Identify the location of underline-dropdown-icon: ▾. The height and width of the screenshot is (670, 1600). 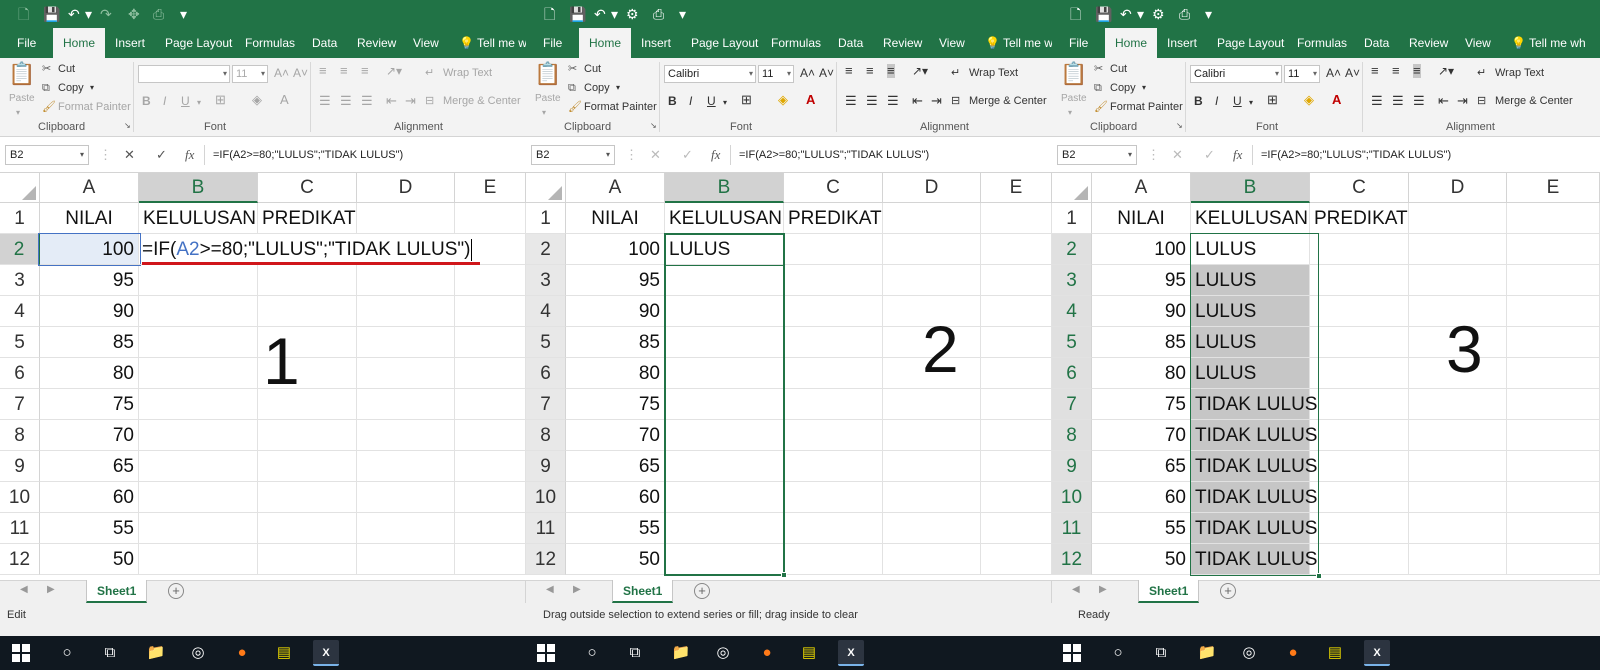
(1251, 103).